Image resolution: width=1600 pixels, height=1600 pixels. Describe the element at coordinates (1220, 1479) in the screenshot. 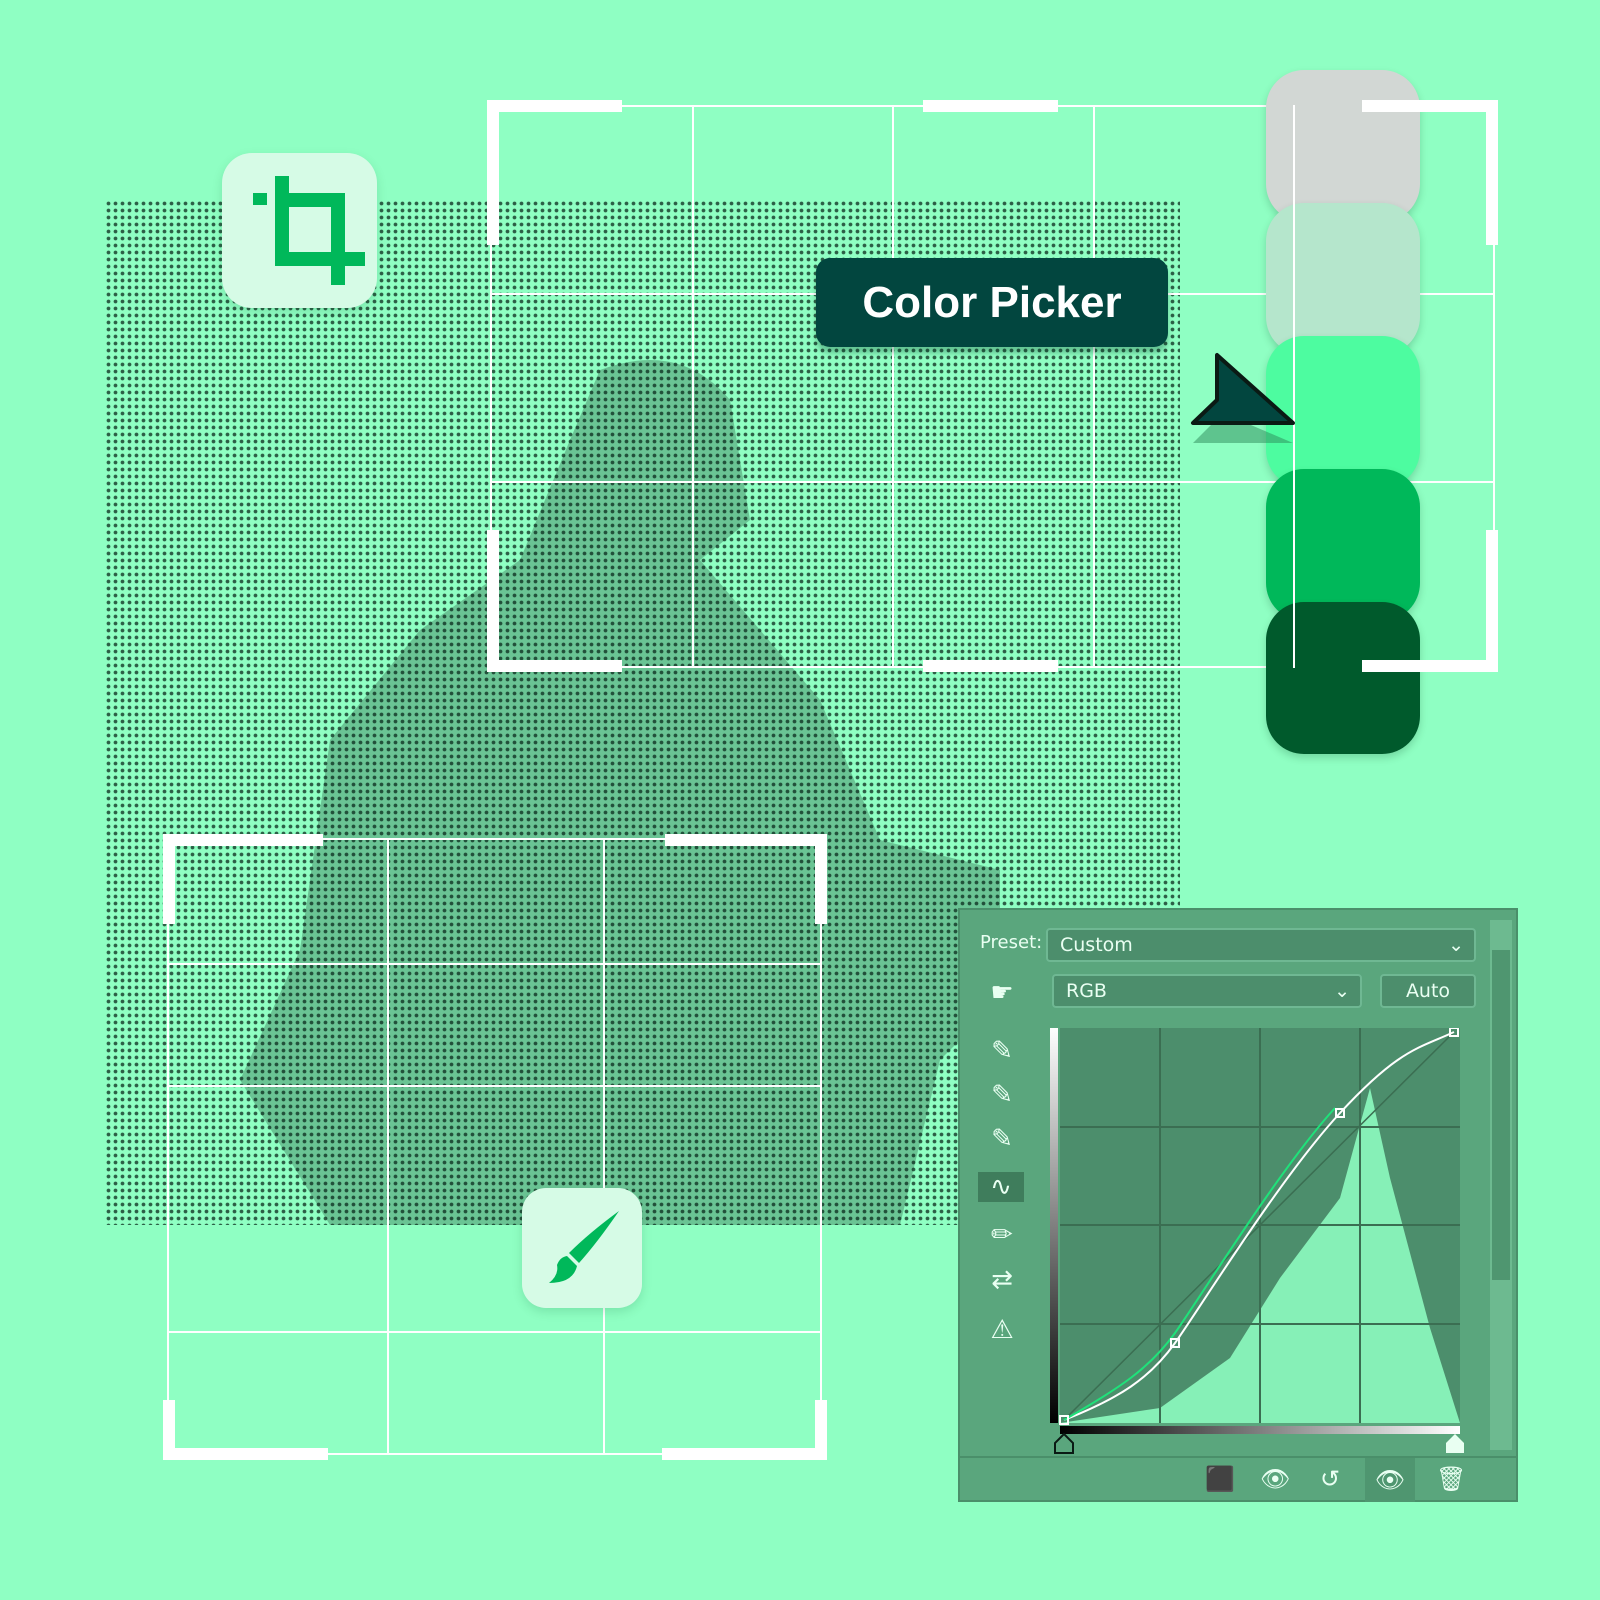

I see `clip-to-layer-icon: ⬛` at that location.